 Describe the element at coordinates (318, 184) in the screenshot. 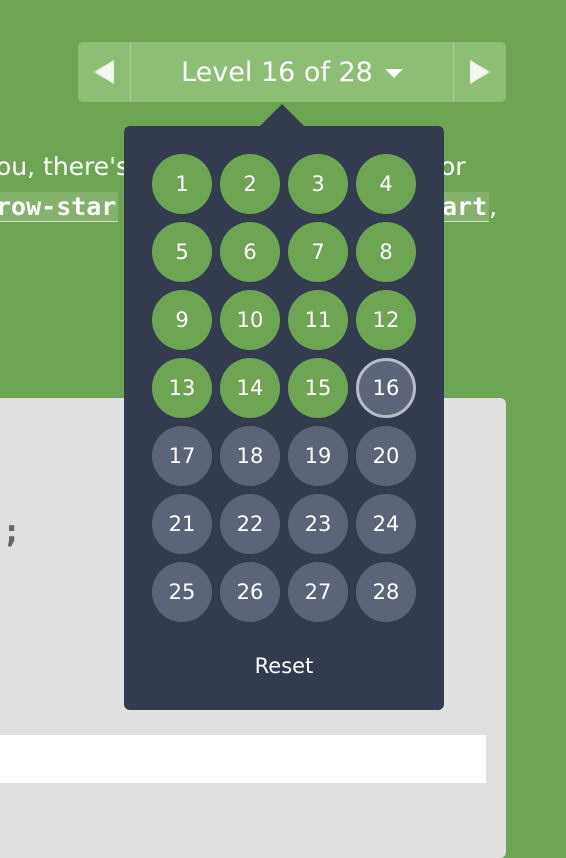

I see `level-button-3: 3` at that location.